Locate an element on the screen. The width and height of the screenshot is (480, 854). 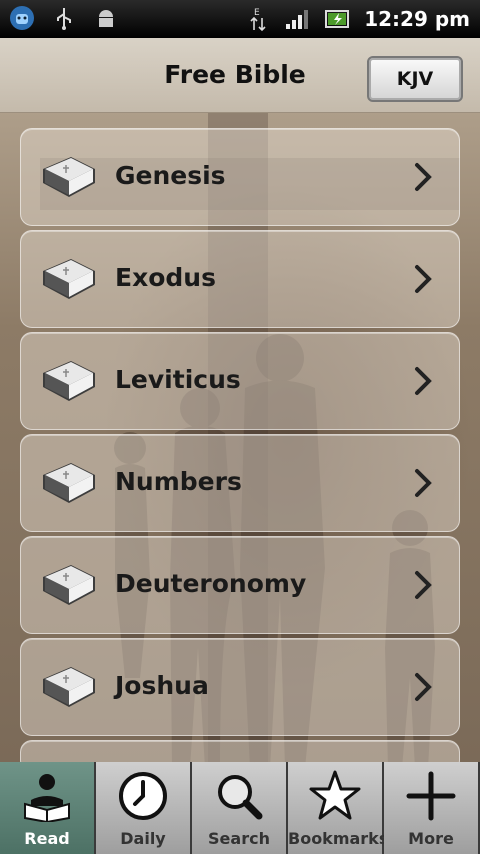
tab-label: Bookmarks is located at coordinates (338, 838).